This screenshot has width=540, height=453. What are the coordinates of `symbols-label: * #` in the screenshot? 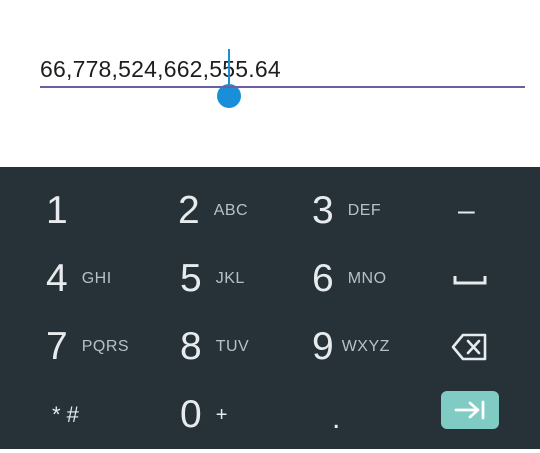 It's located at (65, 414).